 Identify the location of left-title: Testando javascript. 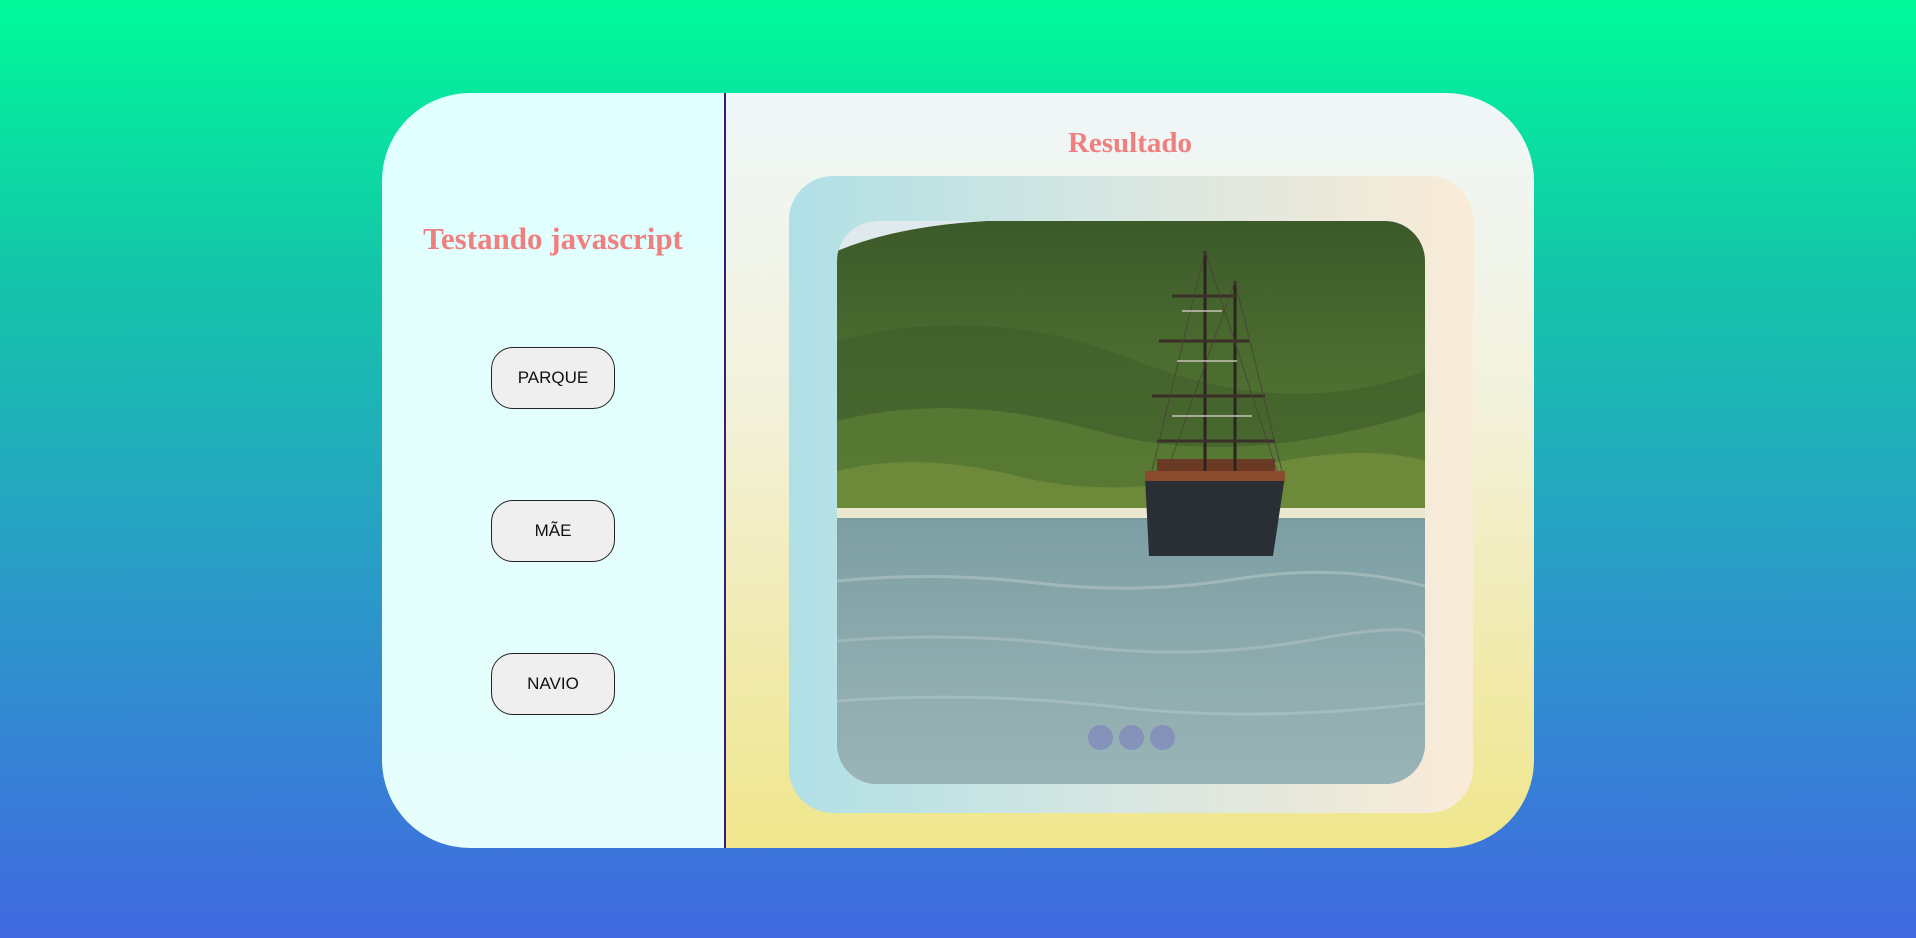
(553, 238).